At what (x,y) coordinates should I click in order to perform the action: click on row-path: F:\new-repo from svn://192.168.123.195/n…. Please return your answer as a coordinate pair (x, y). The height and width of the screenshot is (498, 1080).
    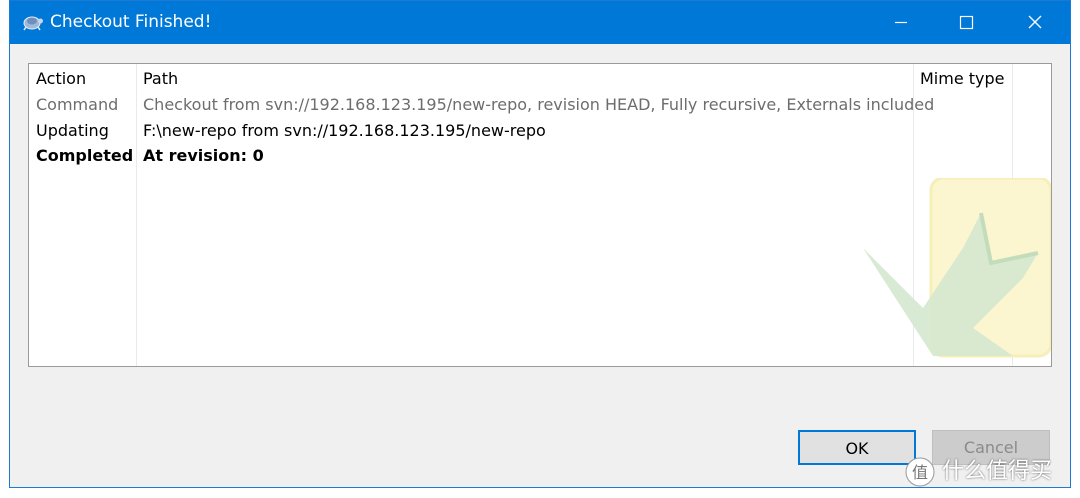
    Looking at the image, I should click on (344, 131).